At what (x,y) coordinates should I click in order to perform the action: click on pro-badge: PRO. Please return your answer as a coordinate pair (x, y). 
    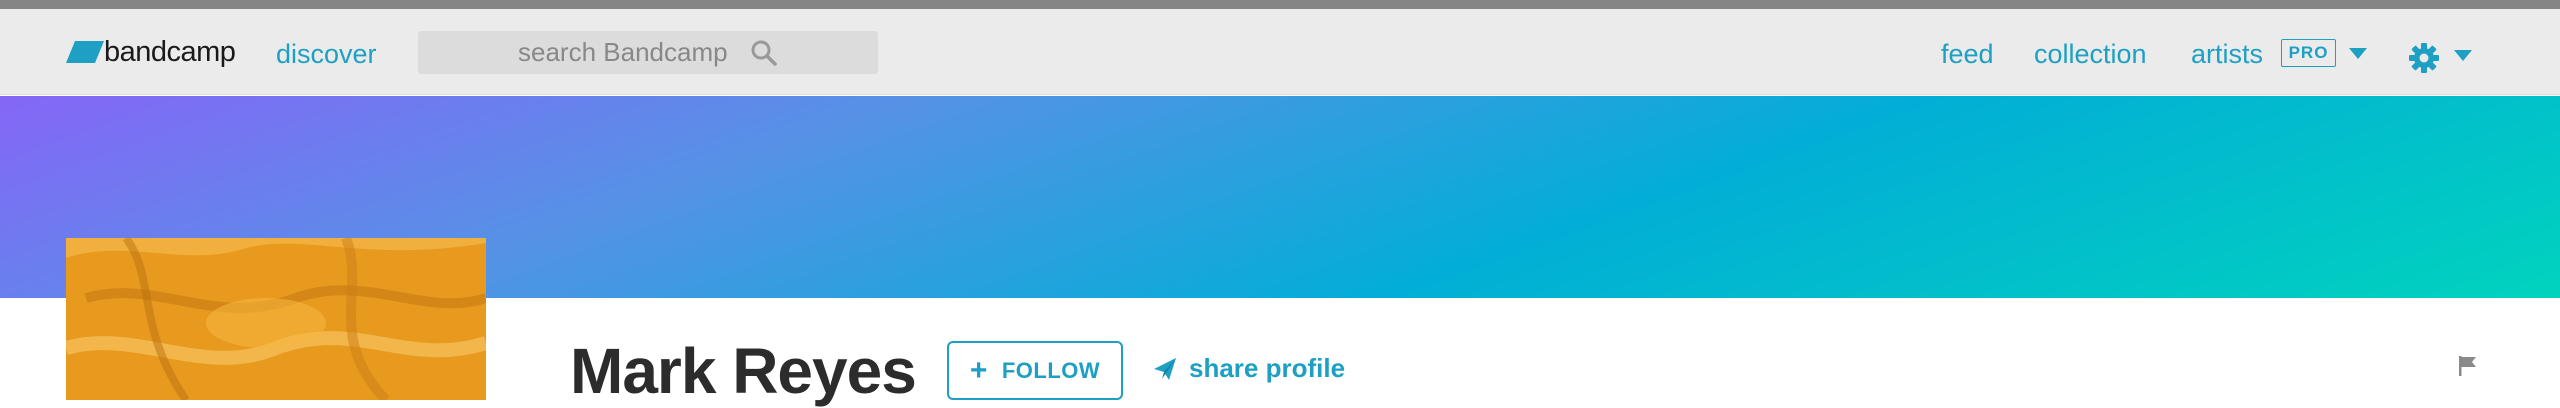
    Looking at the image, I should click on (2308, 53).